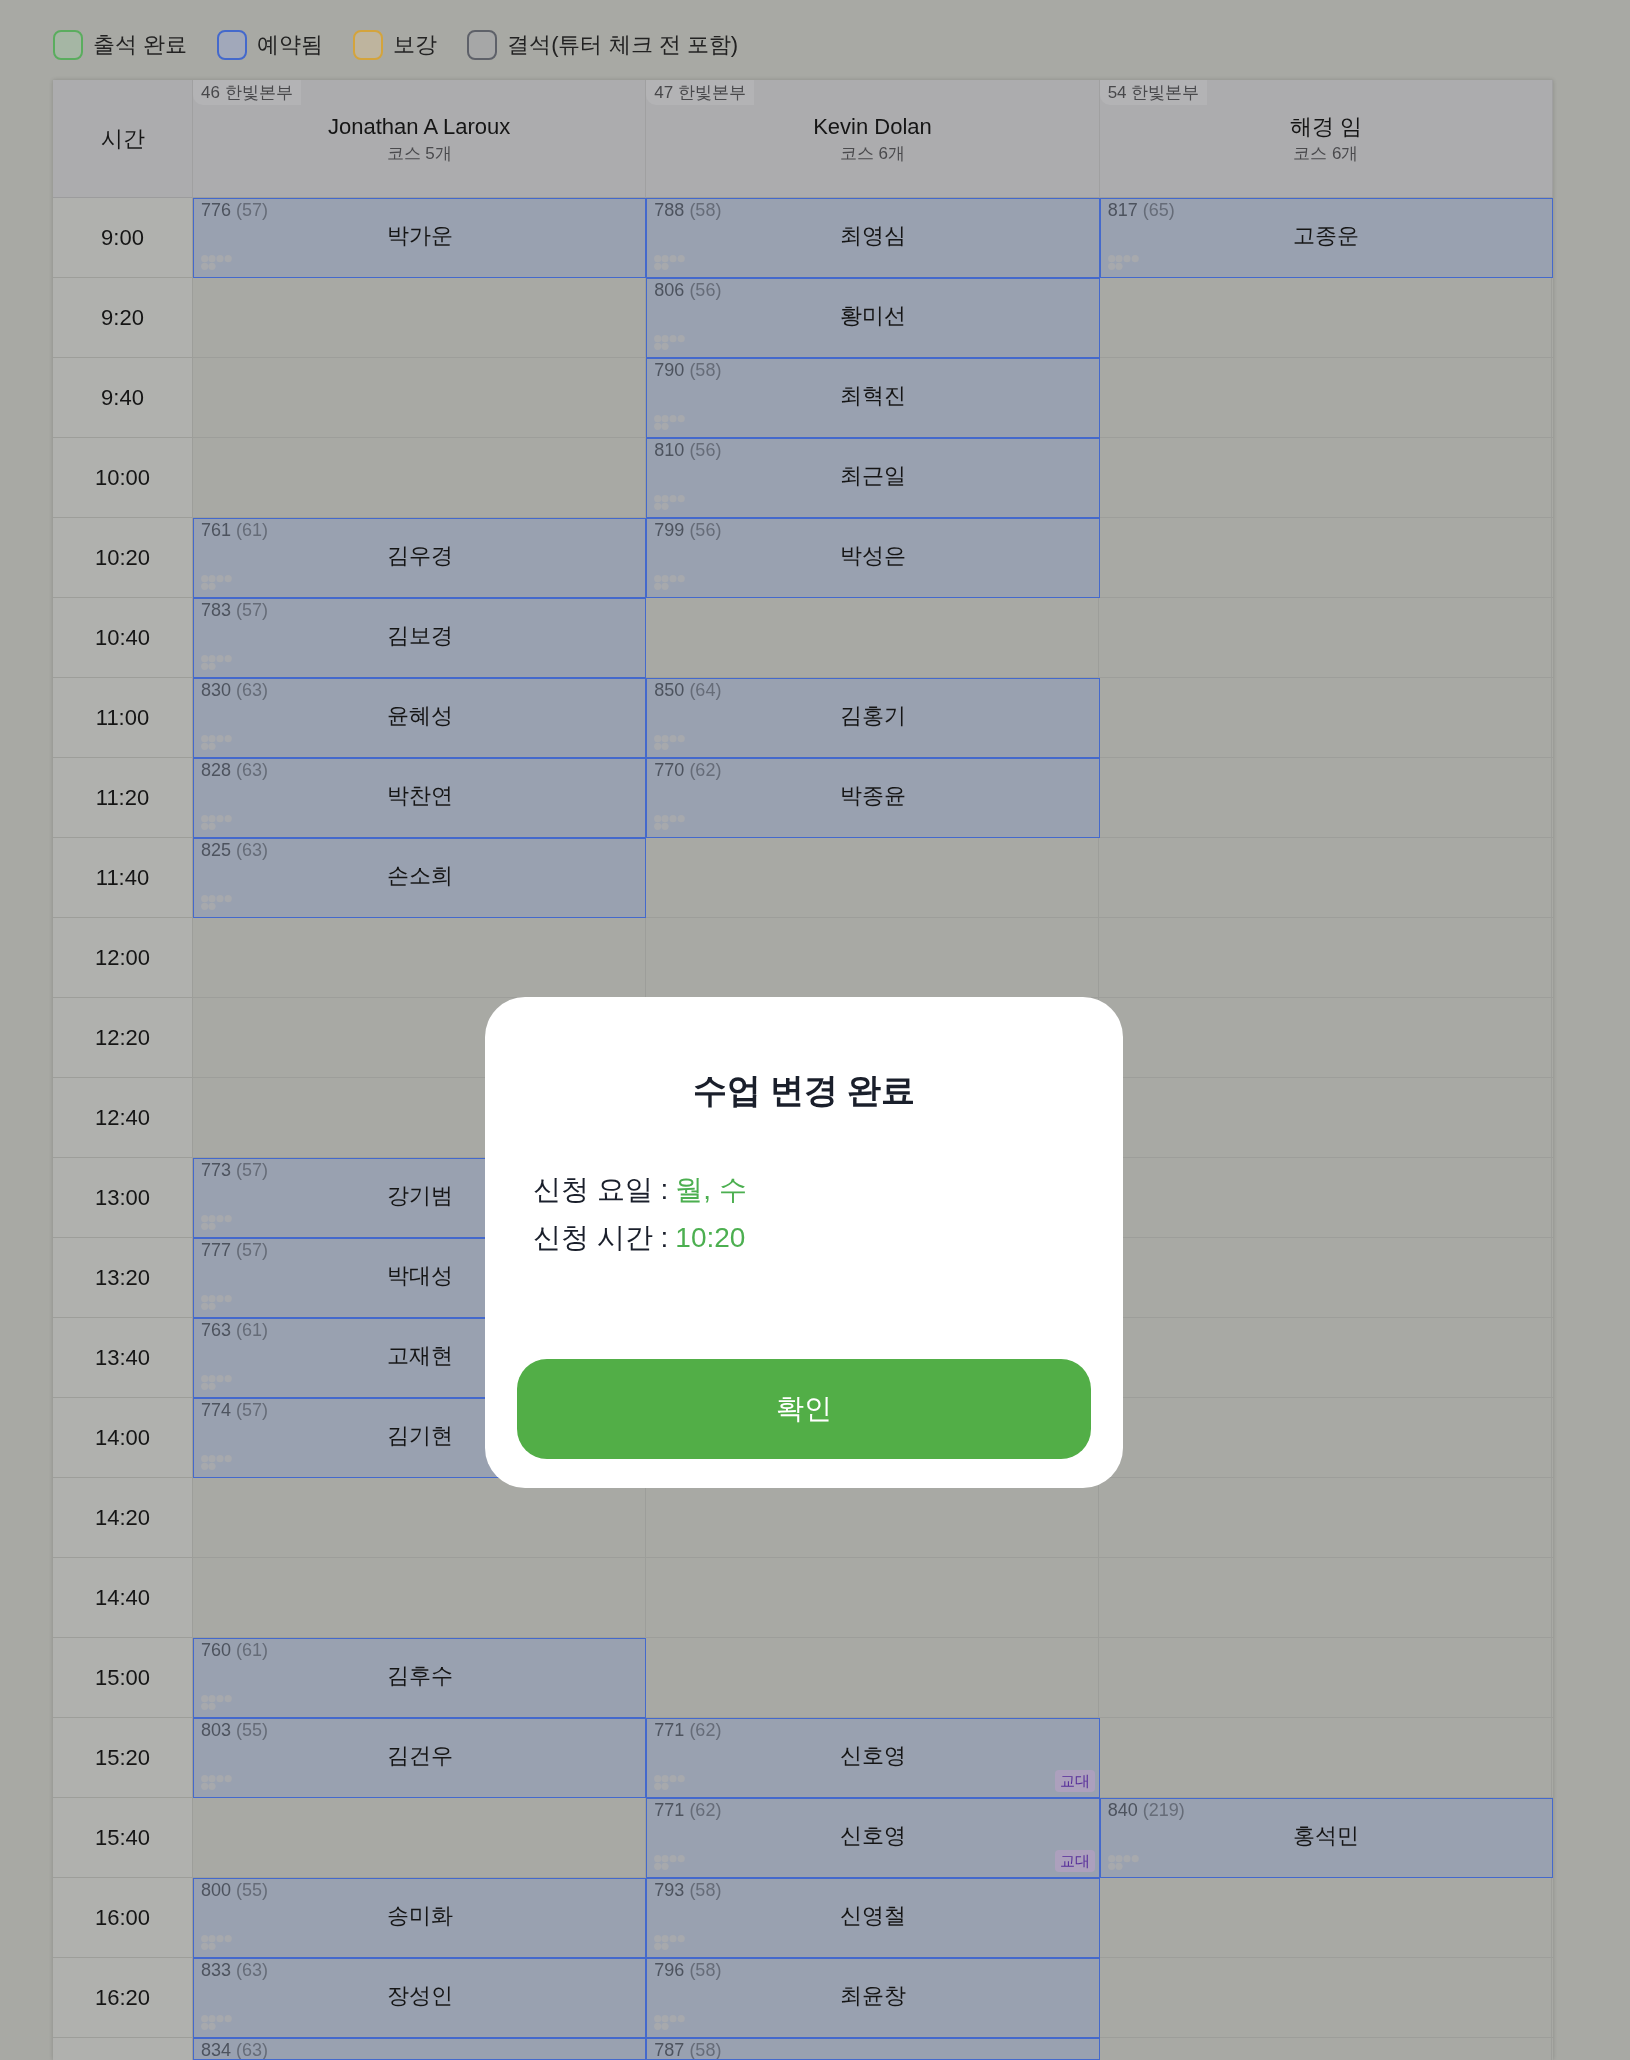 Image resolution: width=1630 pixels, height=2060 pixels. What do you see at coordinates (216, 610) in the screenshot?
I see `lesson-number: 783` at bounding box center [216, 610].